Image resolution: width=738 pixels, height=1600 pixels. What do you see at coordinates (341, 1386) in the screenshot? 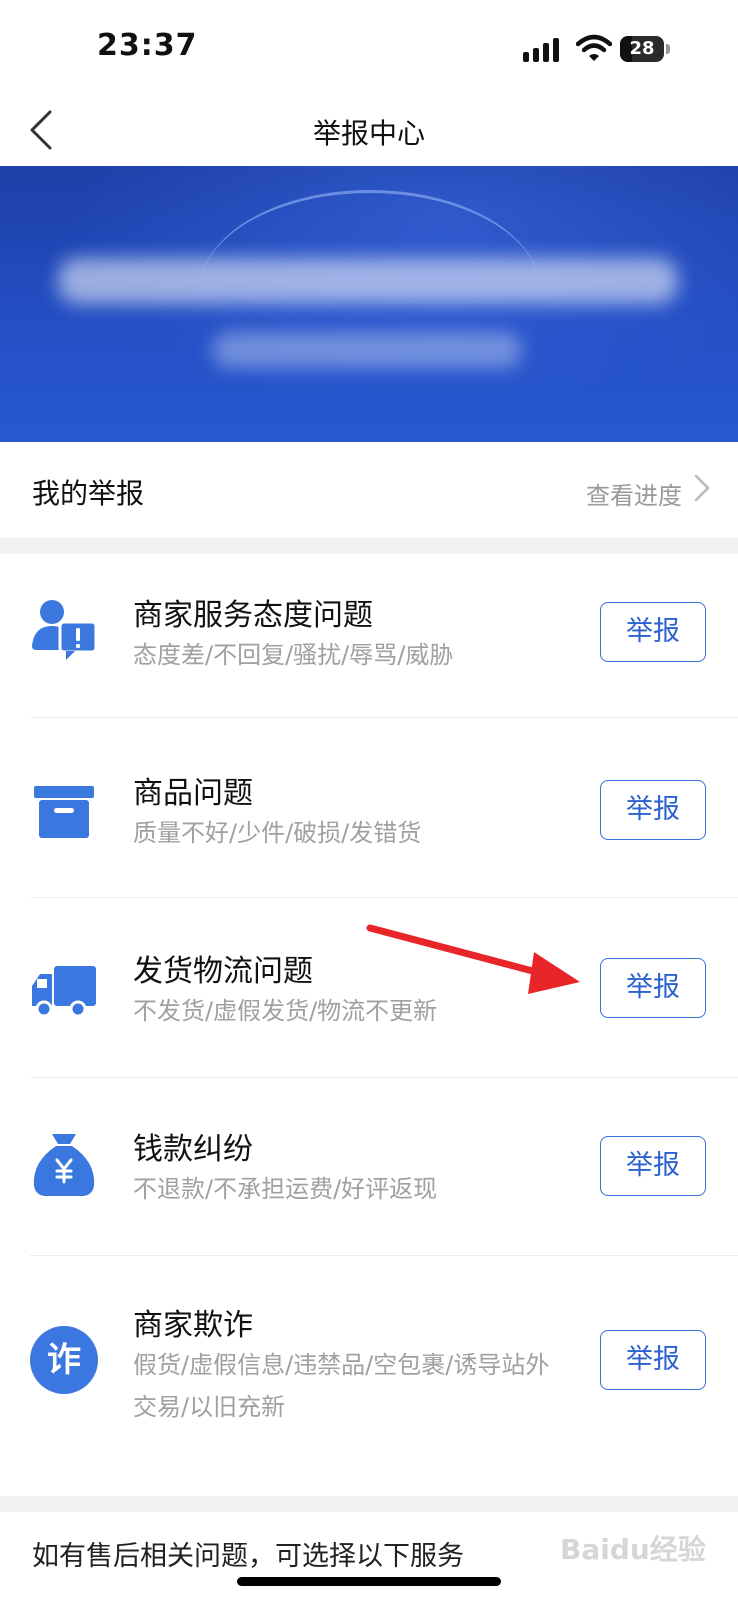
I see `item-desc: 假货/虚假信息/违禁品/空包裹/诱导站外交易/以旧充新` at bounding box center [341, 1386].